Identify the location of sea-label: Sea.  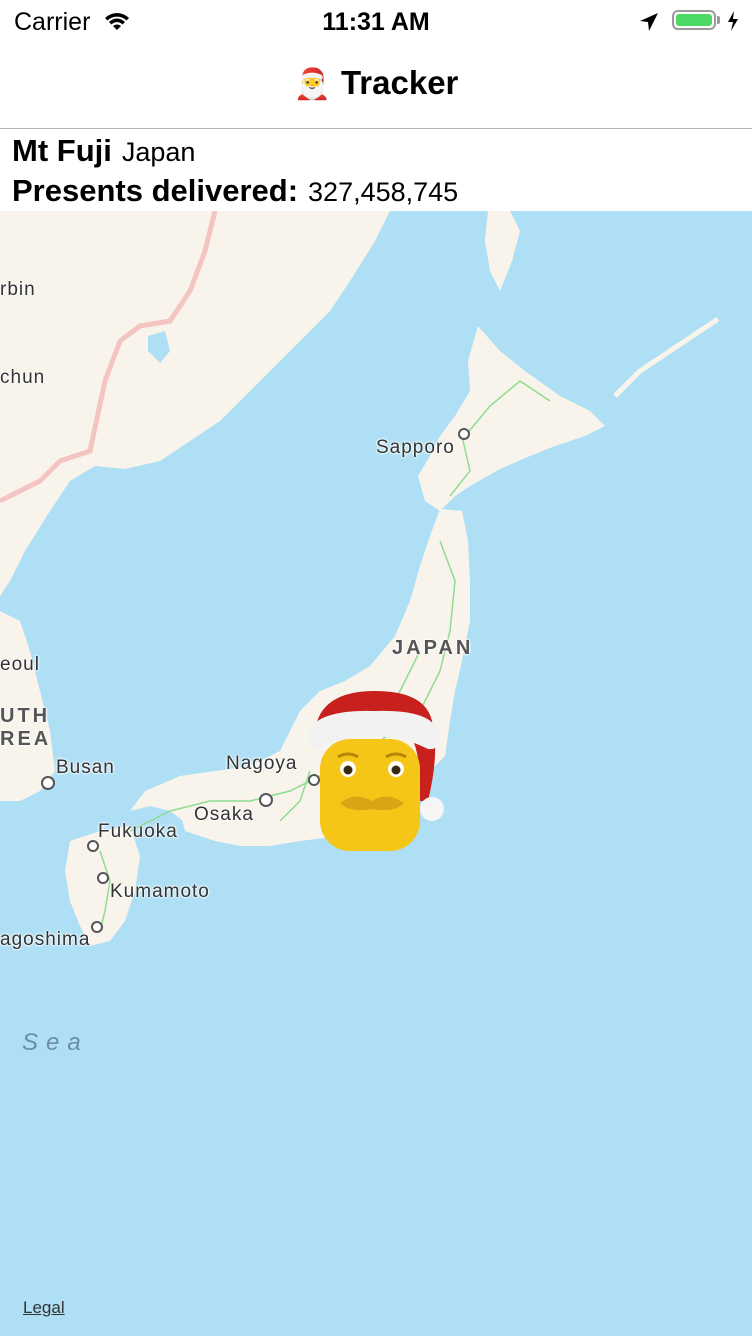
(55, 1042).